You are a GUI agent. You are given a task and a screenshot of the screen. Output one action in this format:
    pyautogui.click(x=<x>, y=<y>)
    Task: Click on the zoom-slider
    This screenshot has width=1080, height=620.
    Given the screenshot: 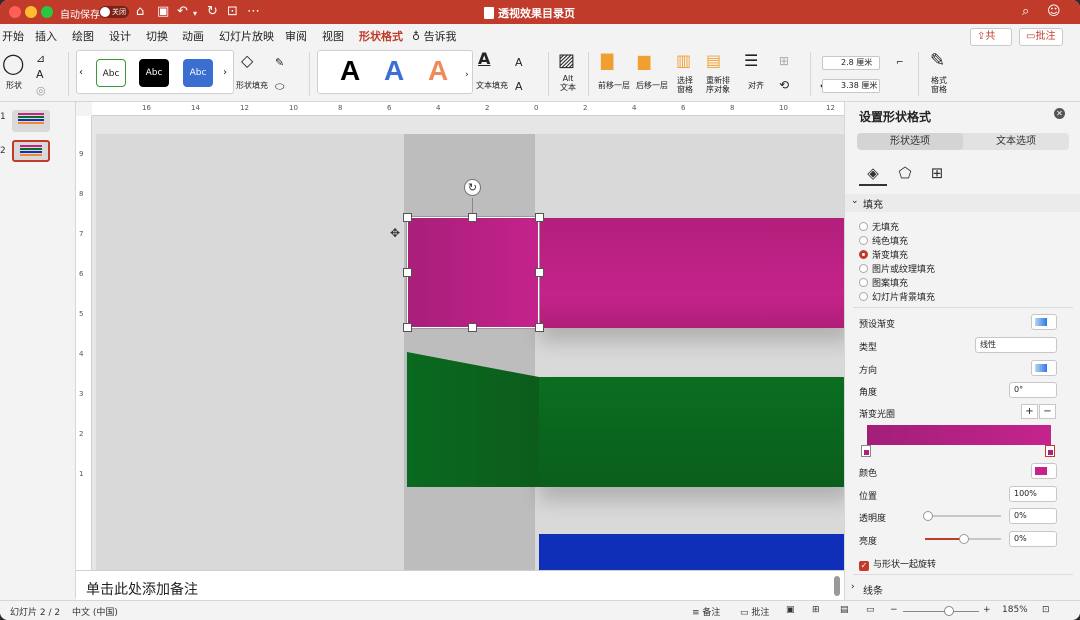 What is the action you would take?
    pyautogui.click(x=941, y=611)
    